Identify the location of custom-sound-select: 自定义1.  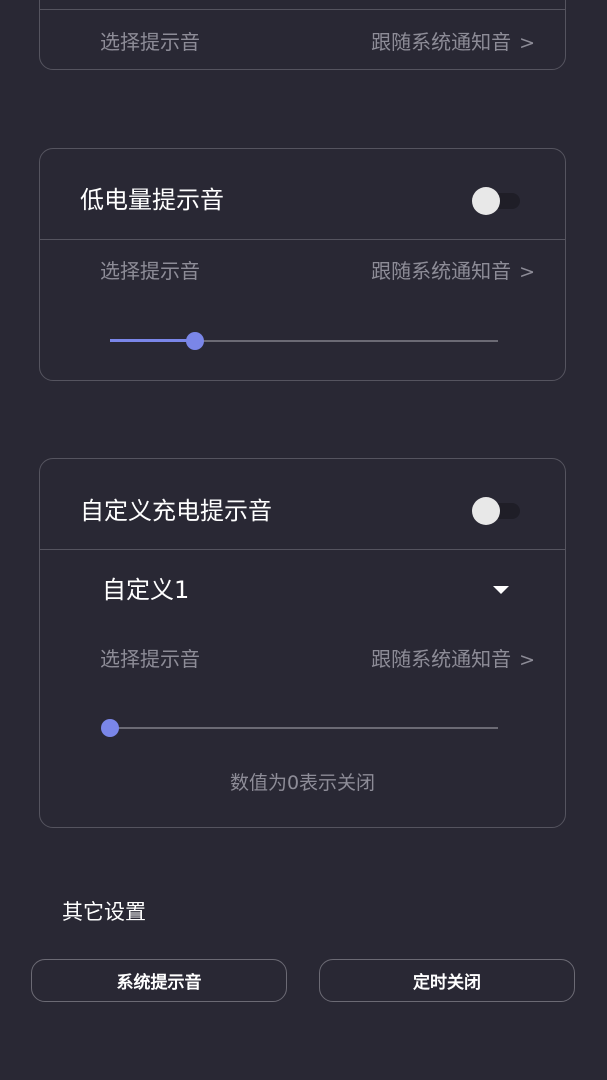
(145, 590).